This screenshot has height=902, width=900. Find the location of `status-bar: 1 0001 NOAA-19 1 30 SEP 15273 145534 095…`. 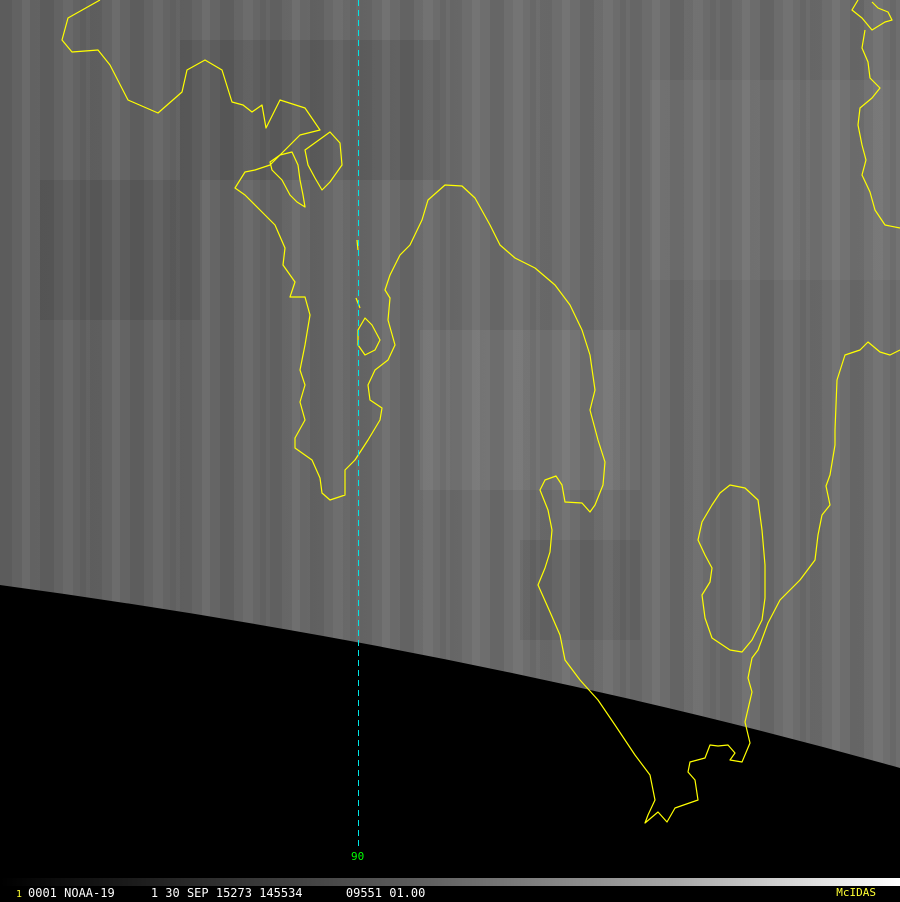

status-bar: 1 0001 NOAA-19 1 30 SEP 15273 145534 095… is located at coordinates (450, 889).